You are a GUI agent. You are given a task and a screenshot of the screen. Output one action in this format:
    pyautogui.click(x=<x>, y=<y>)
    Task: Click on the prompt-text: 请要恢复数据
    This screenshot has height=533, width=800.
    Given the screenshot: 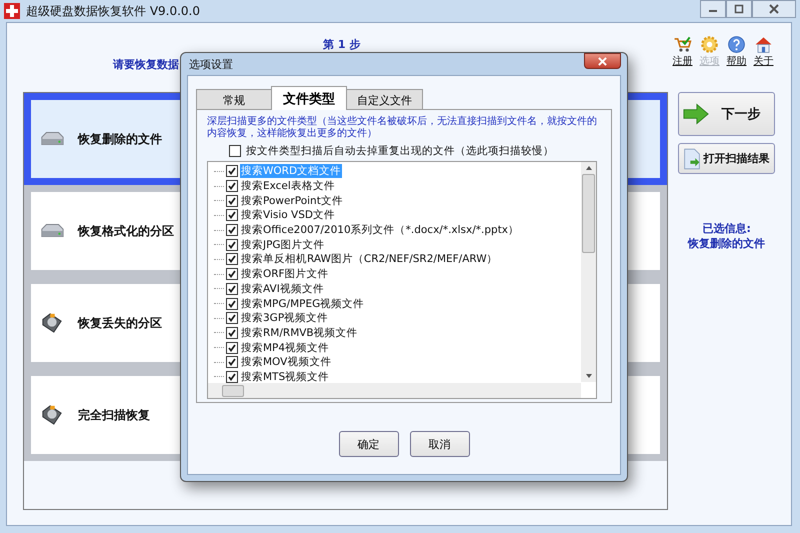 What is the action you would take?
    pyautogui.click(x=146, y=64)
    